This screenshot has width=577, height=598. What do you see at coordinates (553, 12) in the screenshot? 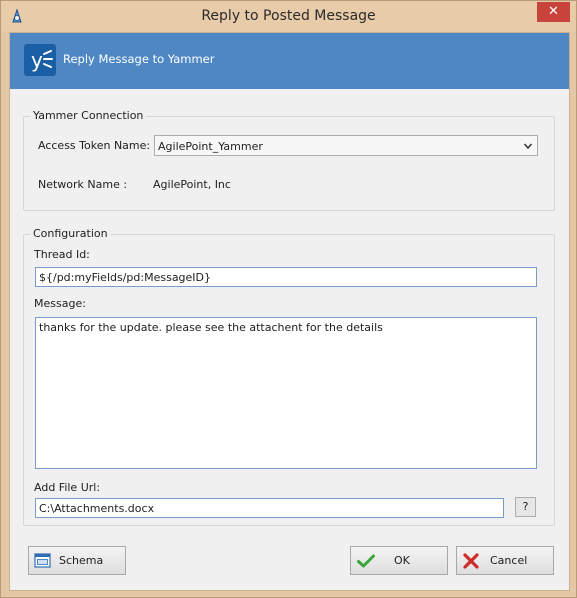
I see `close-button: ✕` at bounding box center [553, 12].